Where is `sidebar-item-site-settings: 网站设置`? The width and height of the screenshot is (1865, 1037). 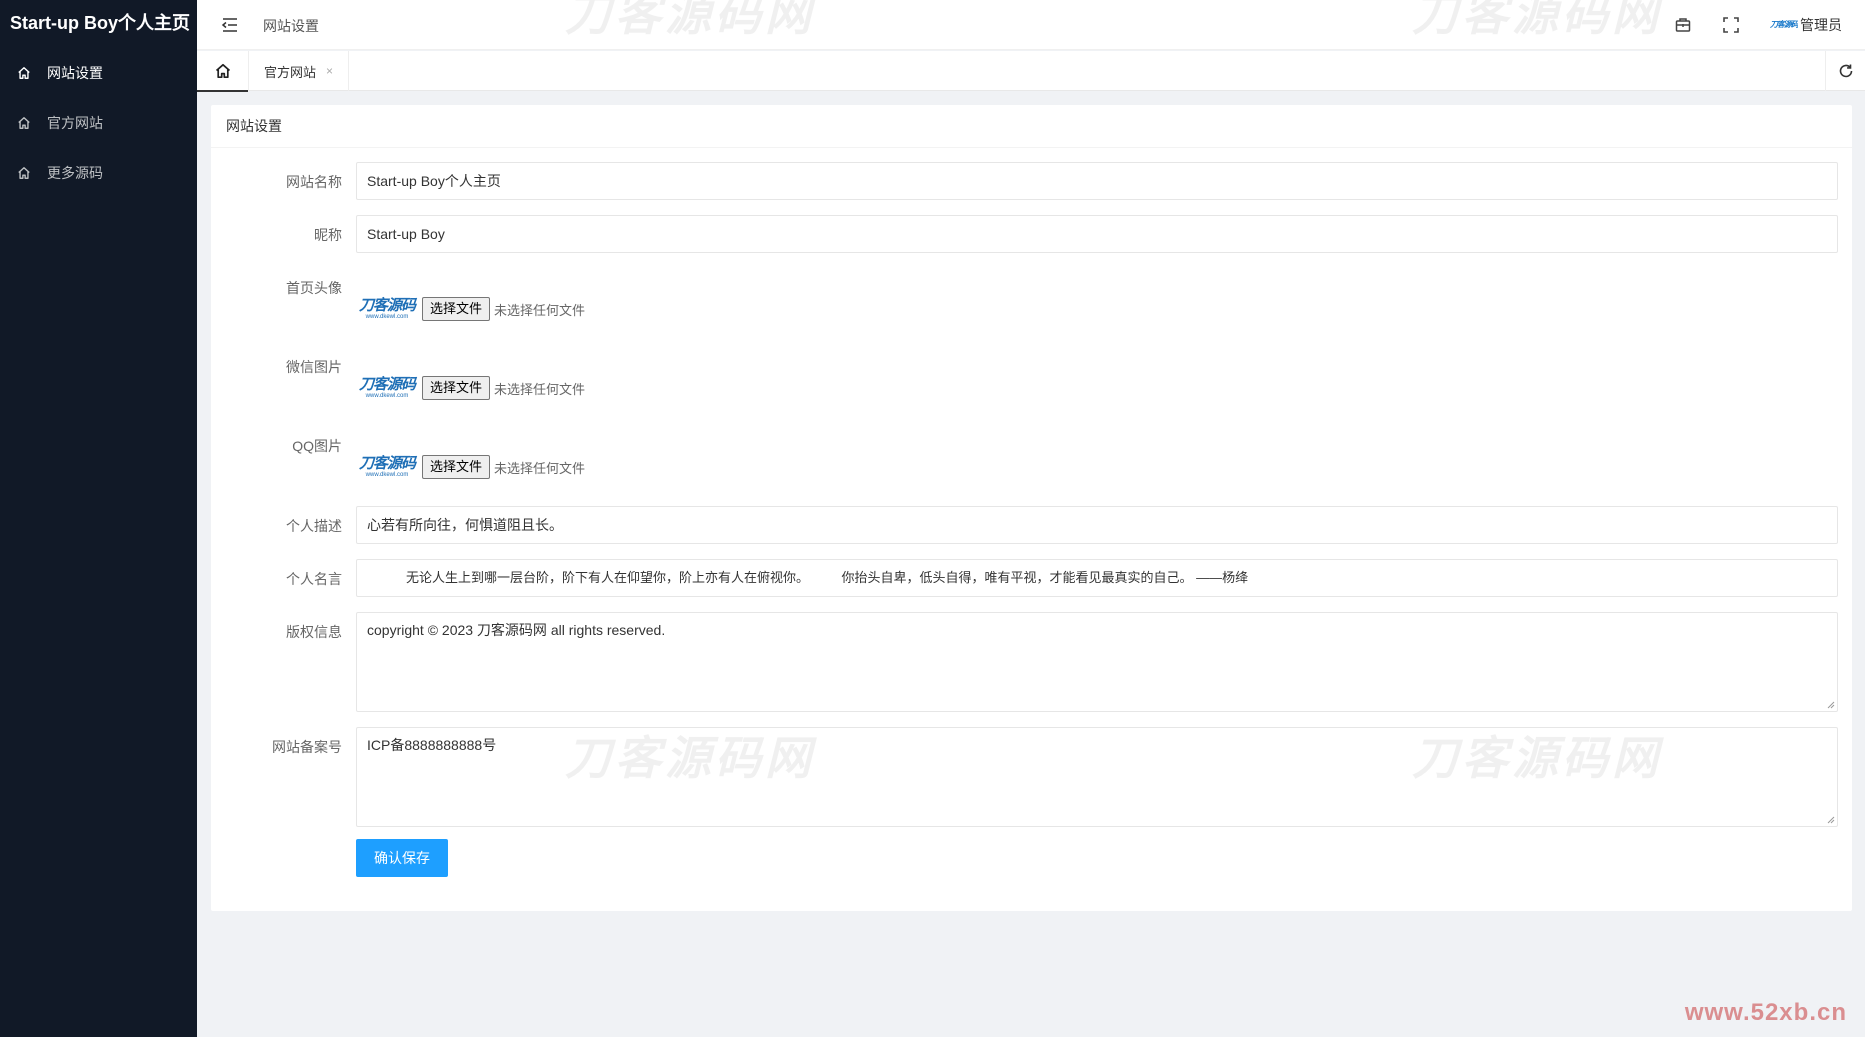
sidebar-item-site-settings: 网站设置 is located at coordinates (98, 73).